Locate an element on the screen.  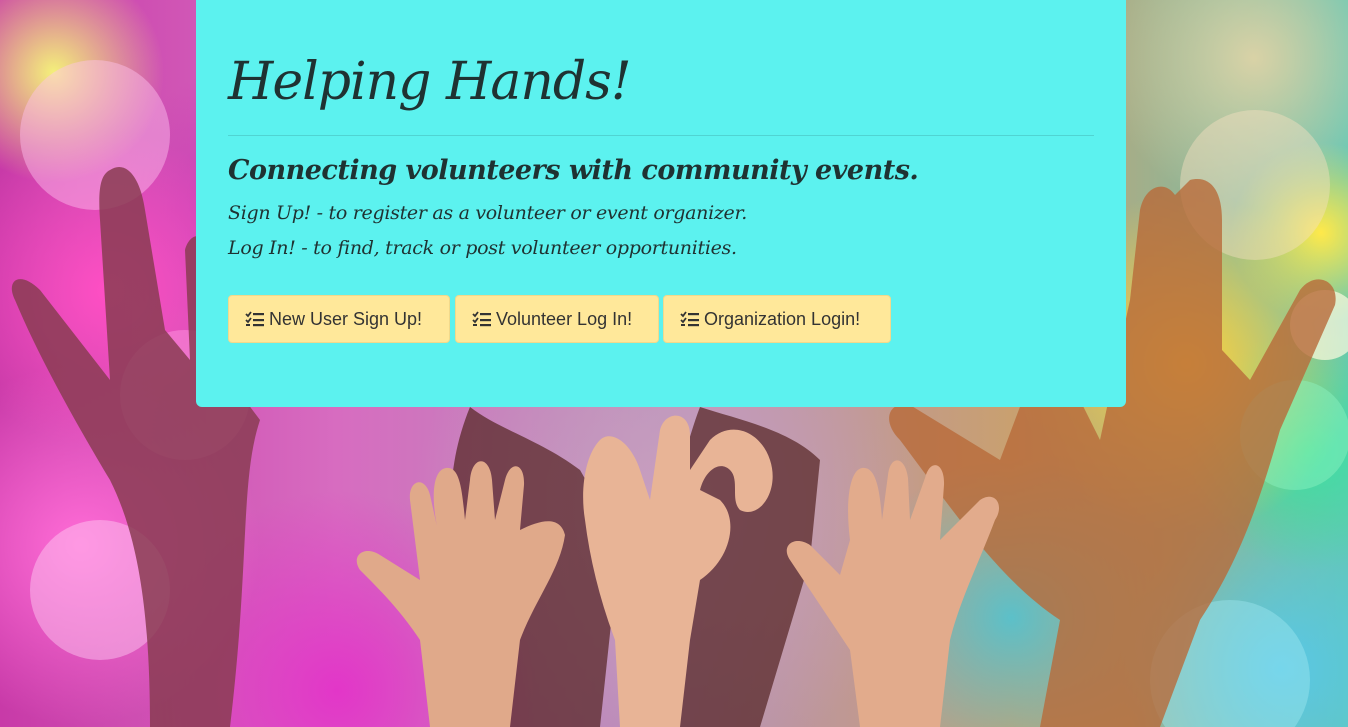
new-user-signup-label: New User Sign Up! is located at coordinates (346, 318).